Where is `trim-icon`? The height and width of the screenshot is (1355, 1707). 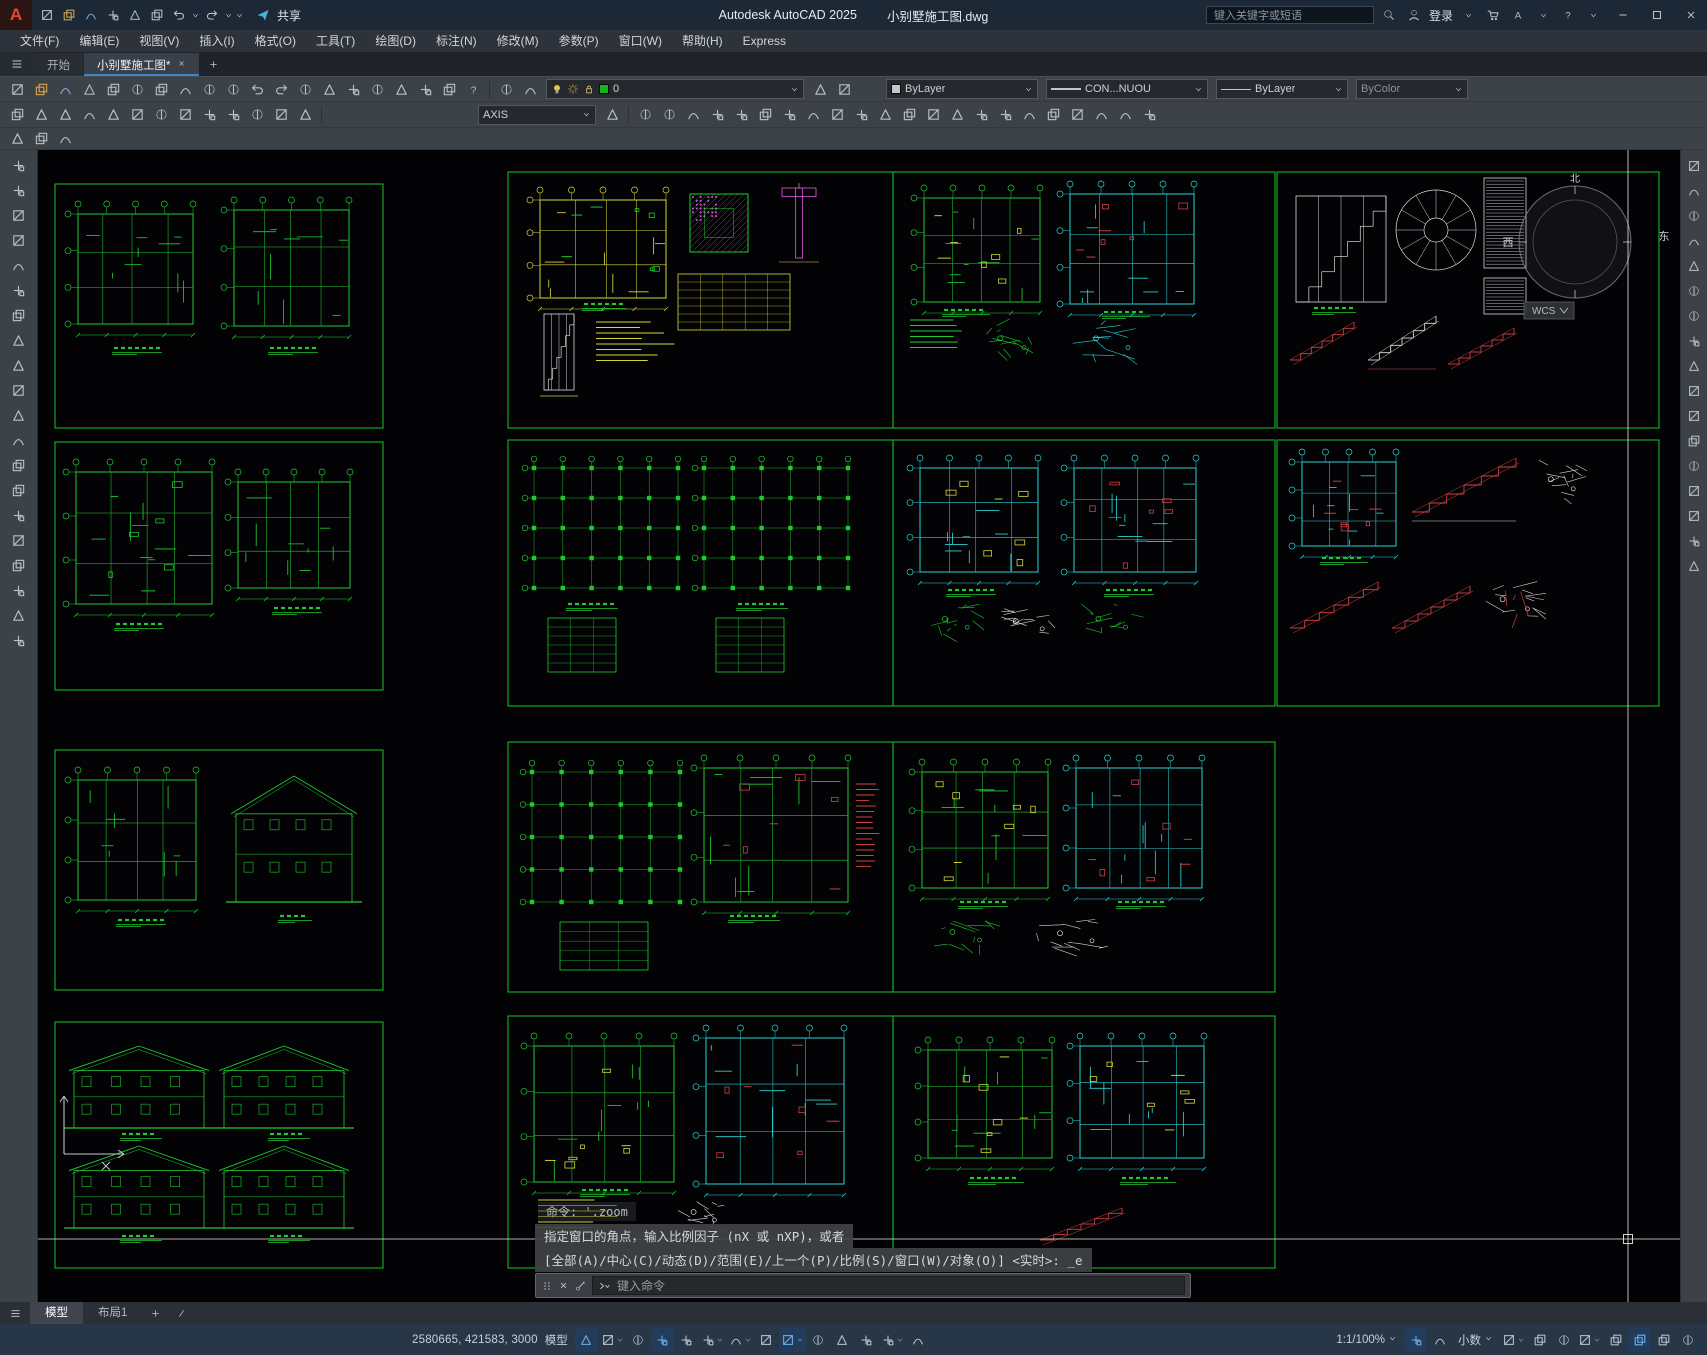 trim-icon is located at coordinates (1694, 390).